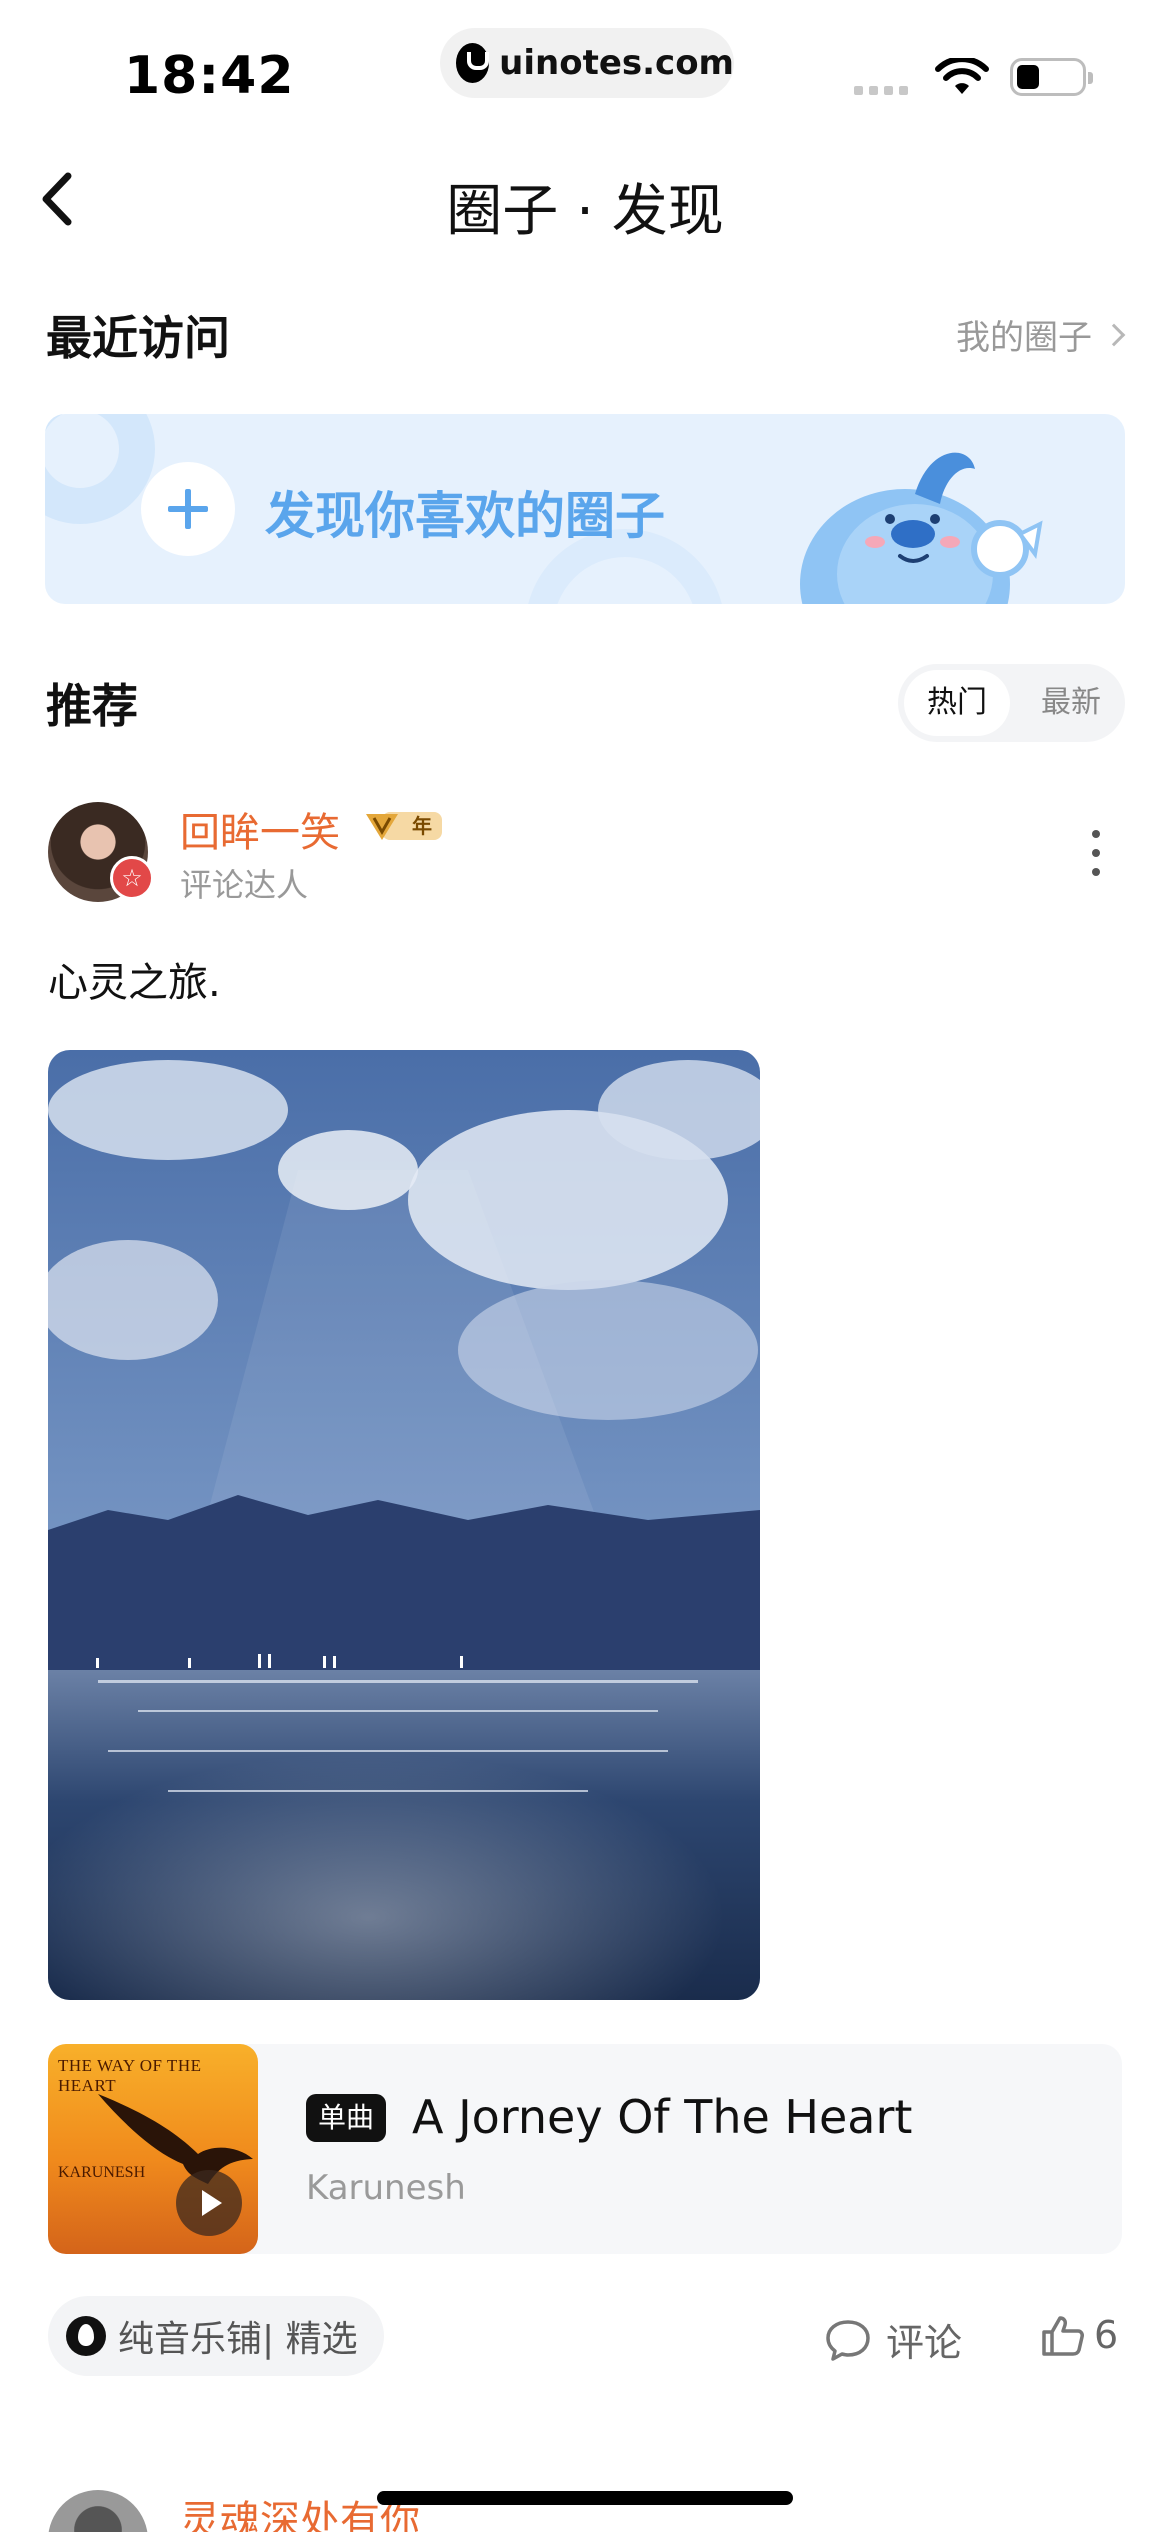  I want to click on plus-icon, so click(188, 509).